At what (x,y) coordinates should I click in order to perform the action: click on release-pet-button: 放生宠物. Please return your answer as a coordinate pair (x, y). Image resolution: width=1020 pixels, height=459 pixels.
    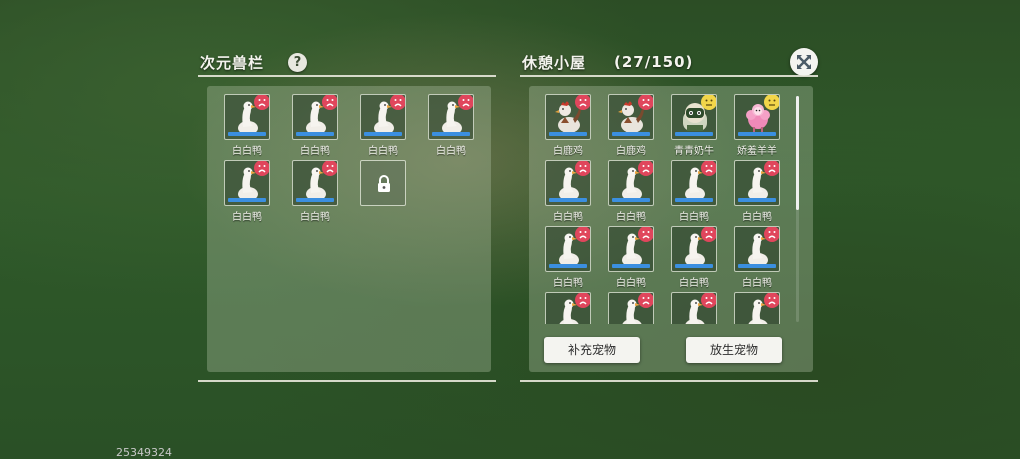
    Looking at the image, I should click on (734, 350).